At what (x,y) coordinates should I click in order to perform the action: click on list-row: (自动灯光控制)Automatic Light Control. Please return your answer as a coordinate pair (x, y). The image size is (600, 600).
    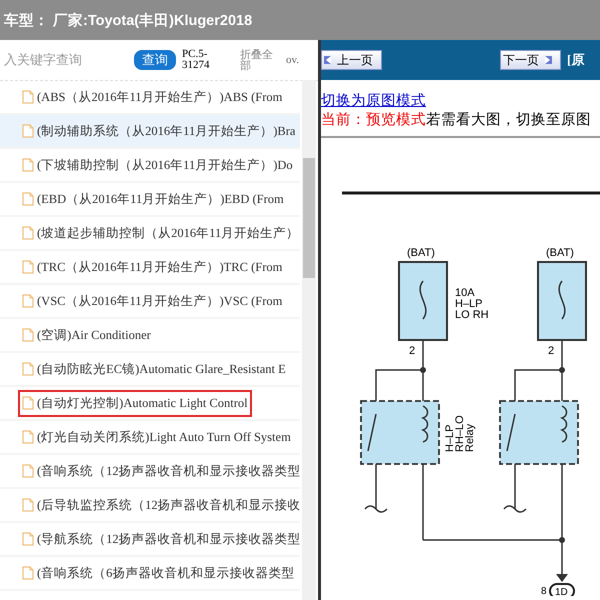
    Looking at the image, I should click on (150, 404).